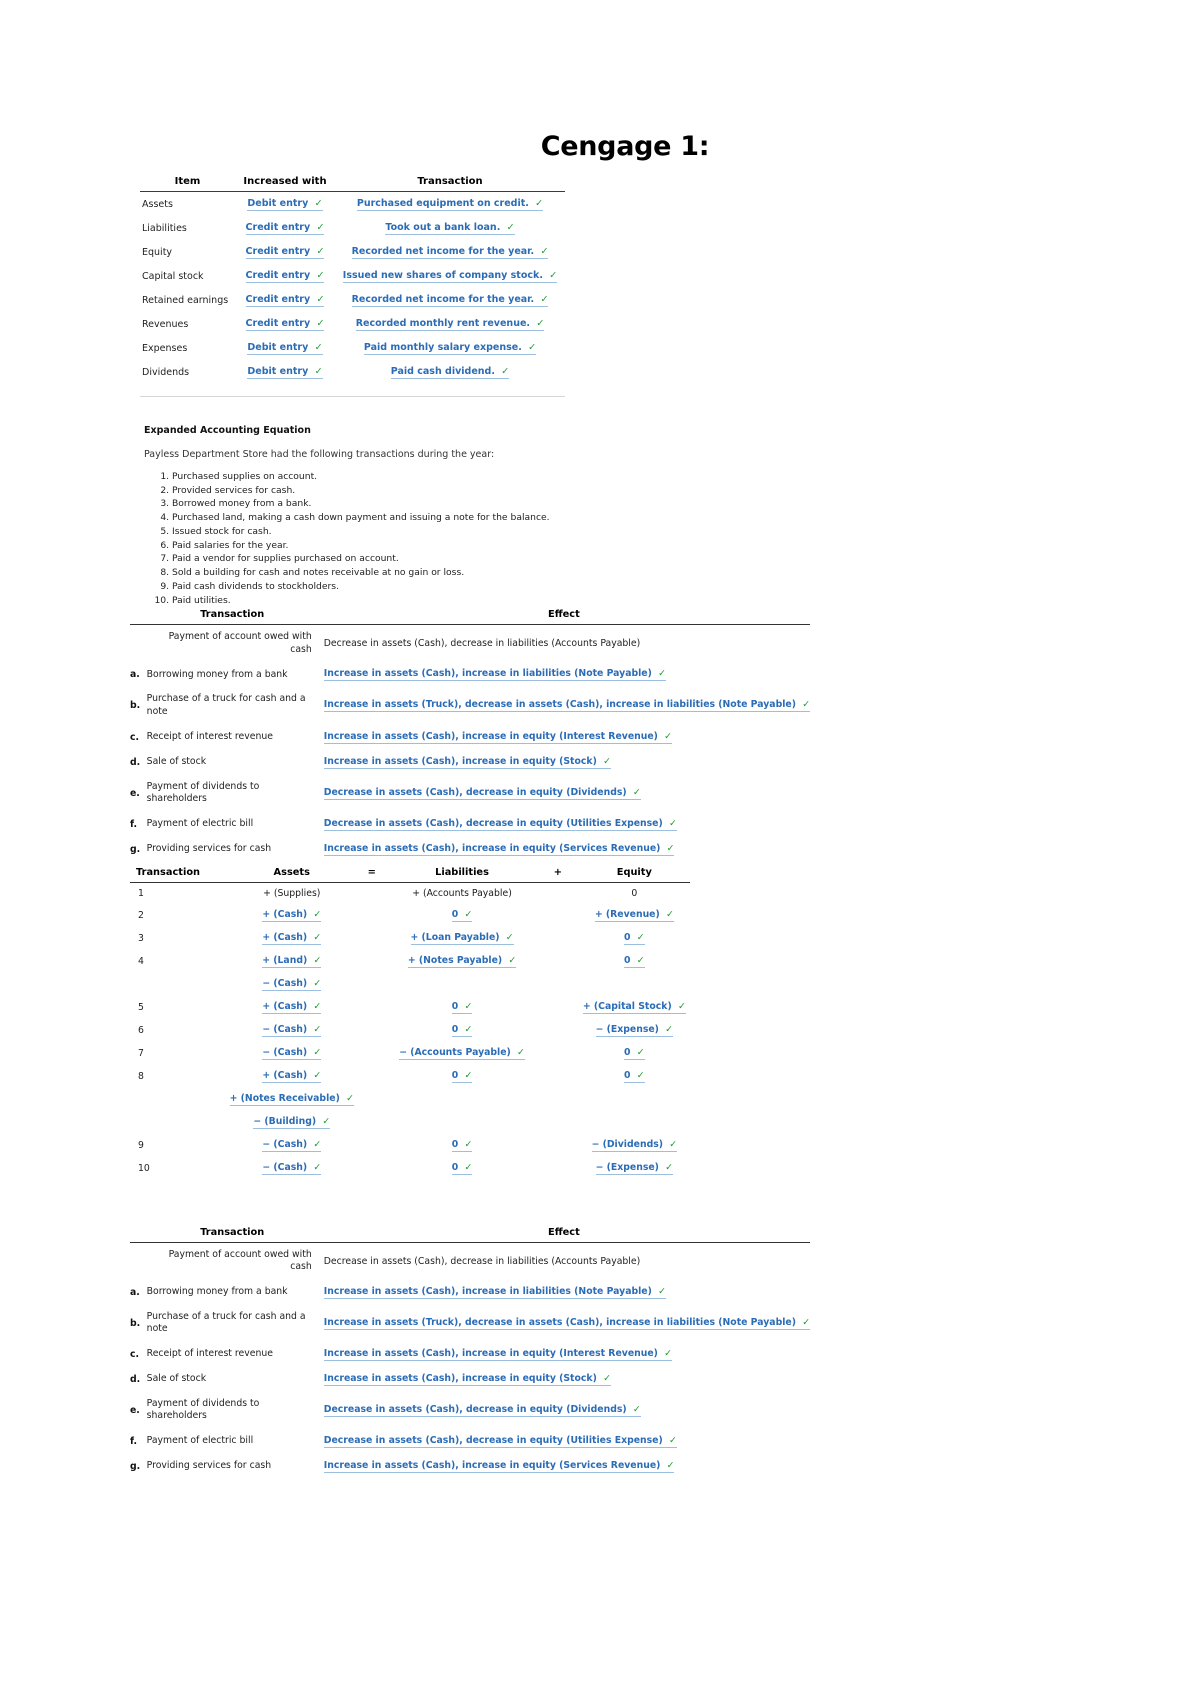 The width and height of the screenshot is (1200, 1698). I want to click on transaction-number: 5, so click(141, 1007).